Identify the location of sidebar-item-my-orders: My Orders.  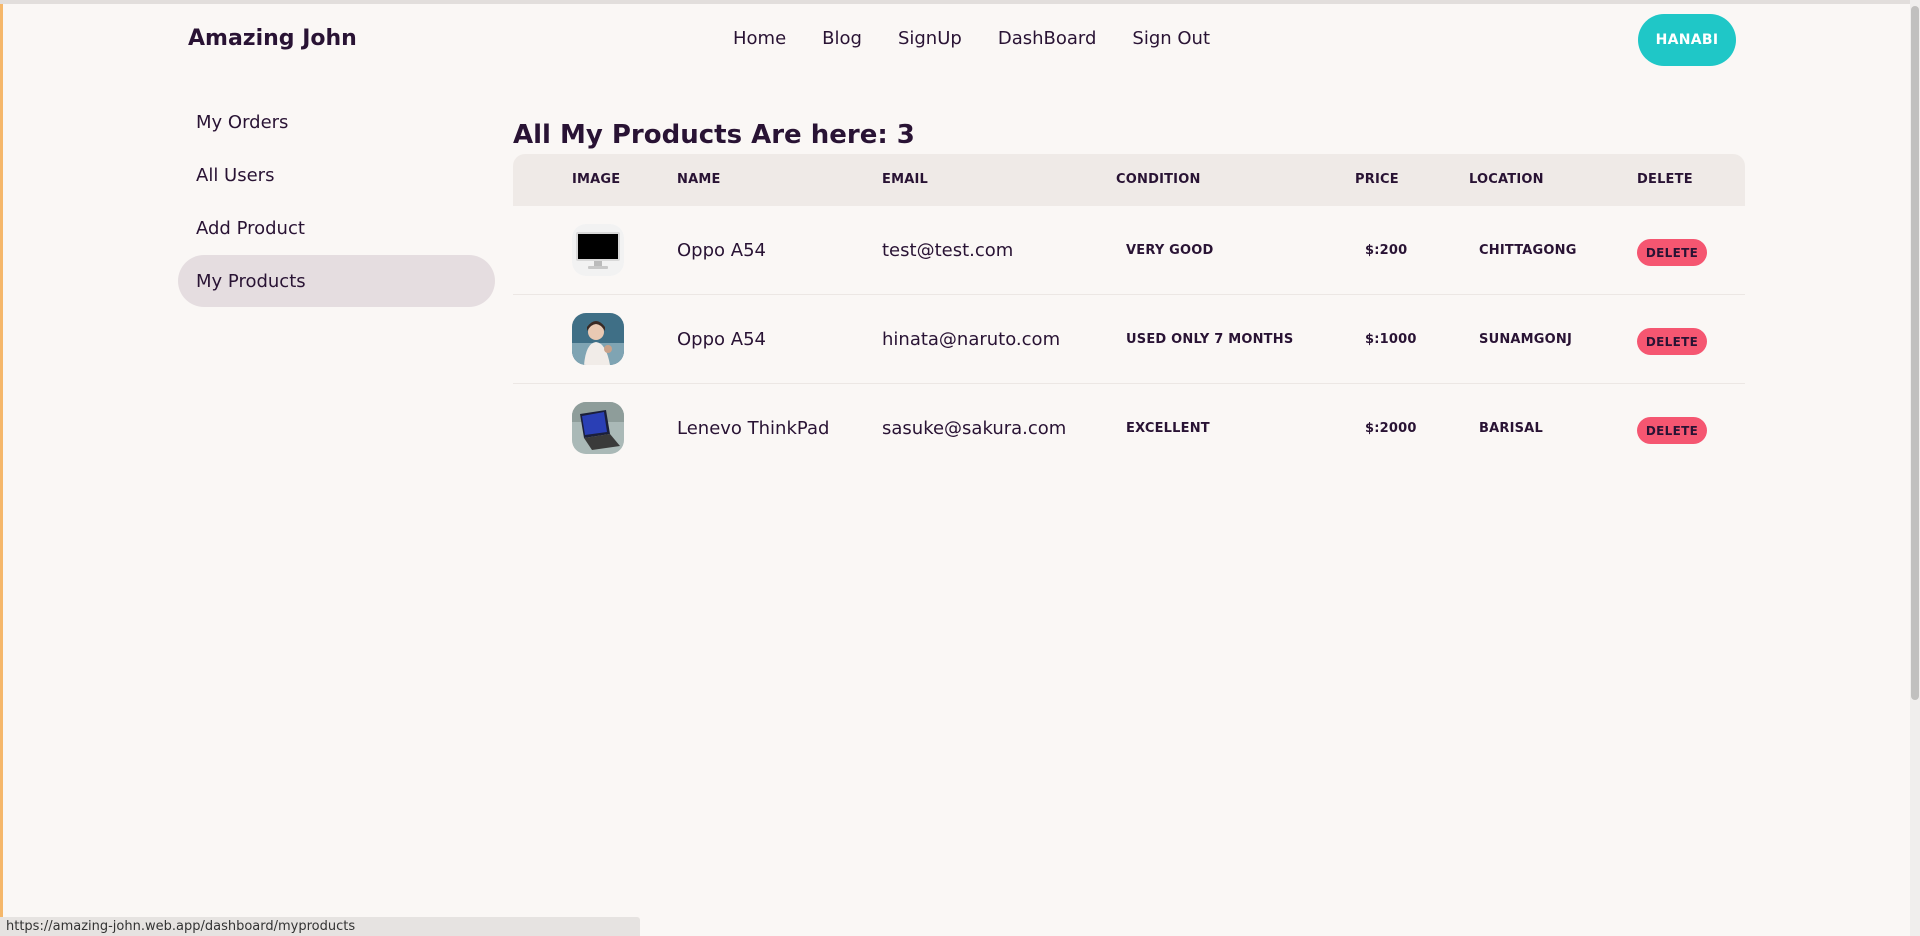
(336, 122).